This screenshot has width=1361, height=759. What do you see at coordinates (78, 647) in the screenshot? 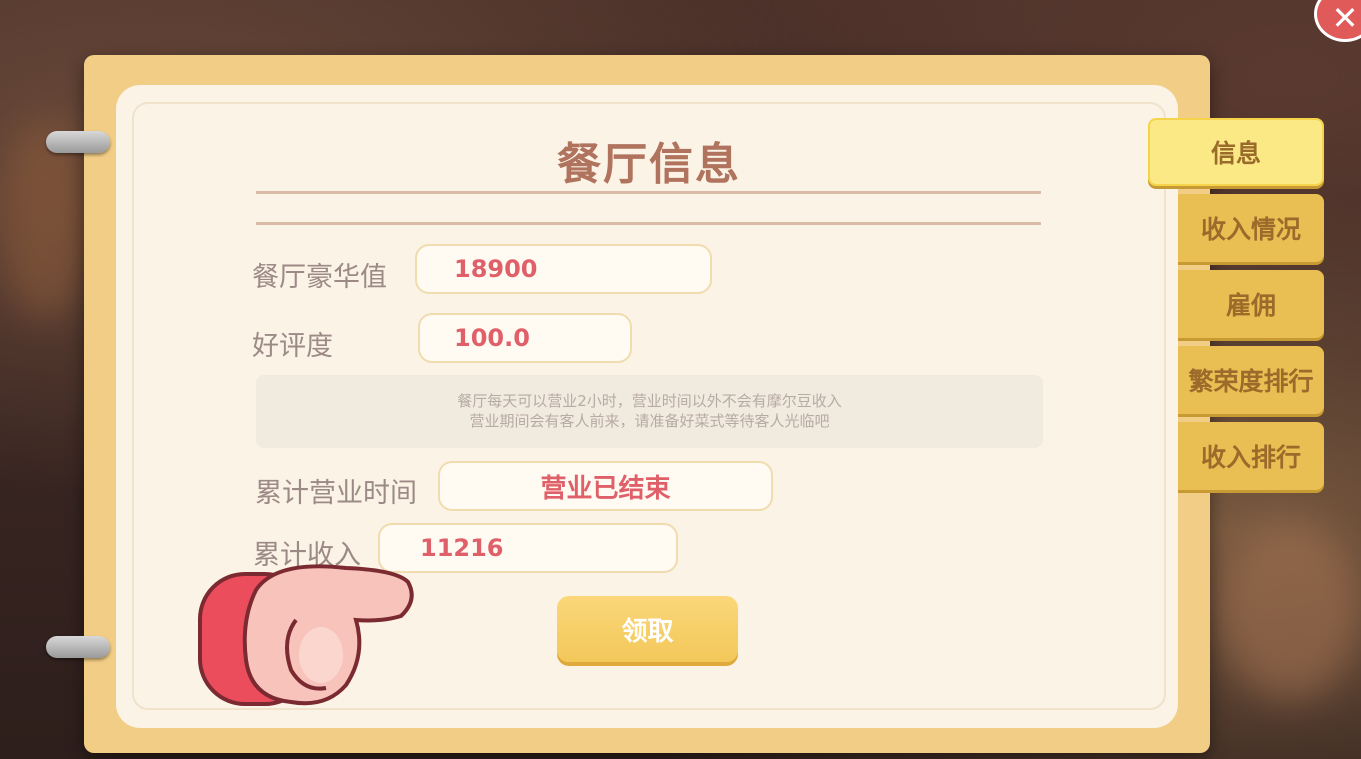
I see `binder-ring` at bounding box center [78, 647].